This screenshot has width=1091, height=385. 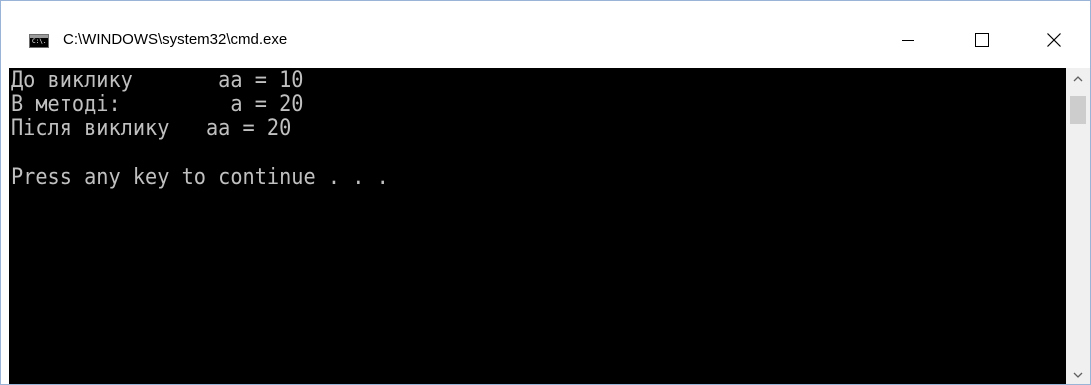 What do you see at coordinates (200, 177) in the screenshot?
I see `console-prompt-line: Press any key to continue . . .` at bounding box center [200, 177].